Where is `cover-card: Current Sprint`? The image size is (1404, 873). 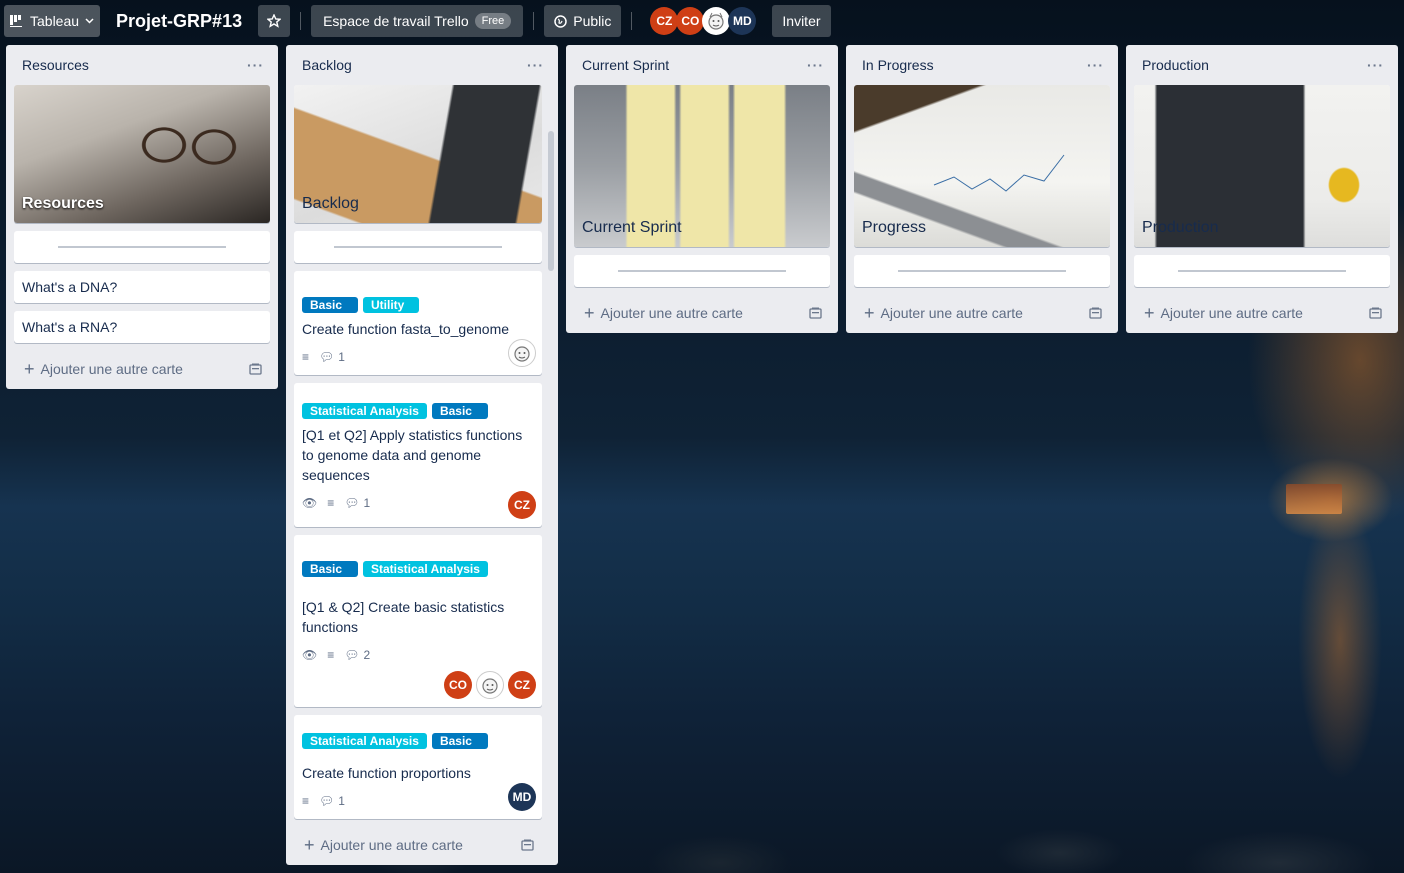
cover-card: Current Sprint is located at coordinates (702, 166).